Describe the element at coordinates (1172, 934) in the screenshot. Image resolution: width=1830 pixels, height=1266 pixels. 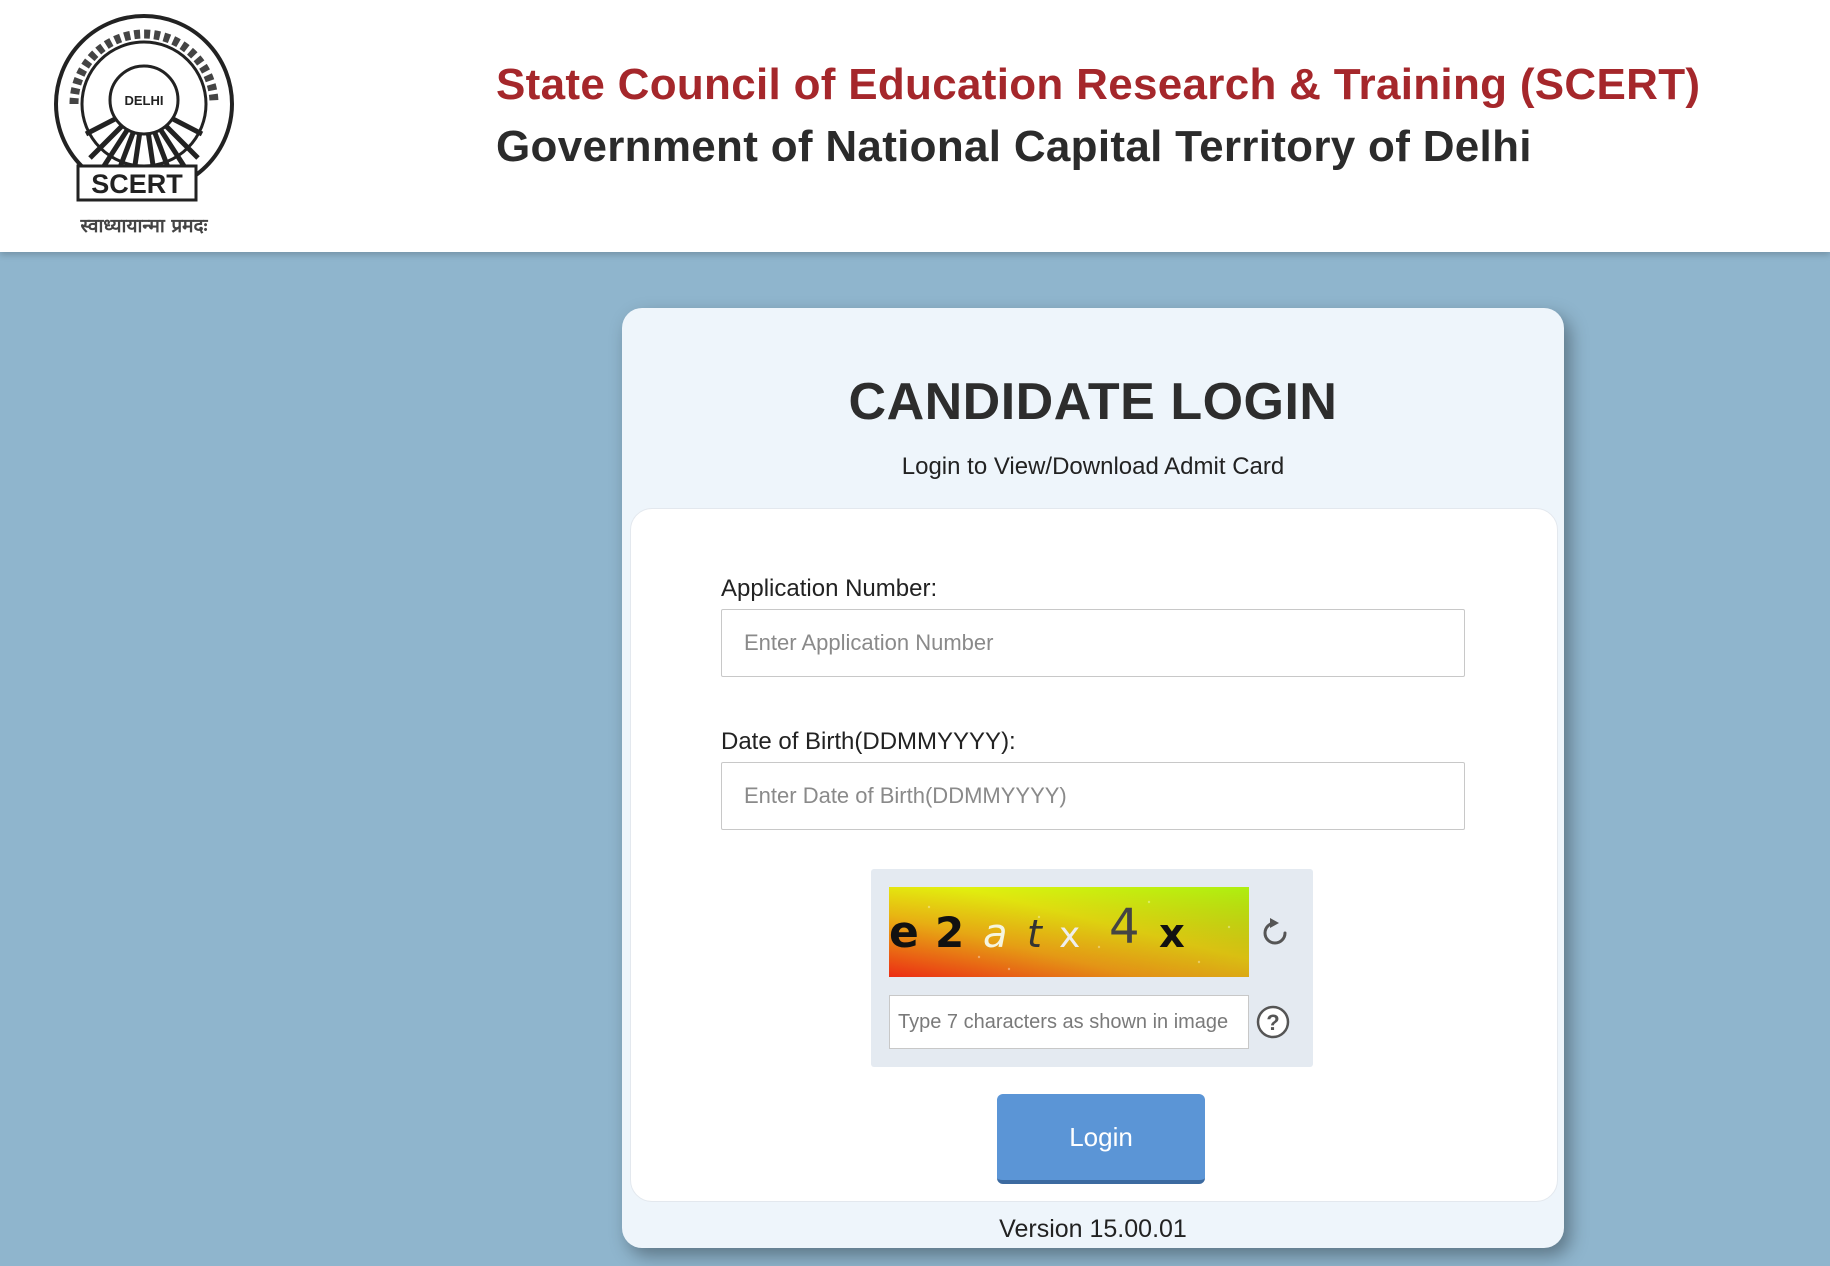
I see `captcha-char-7: x` at that location.